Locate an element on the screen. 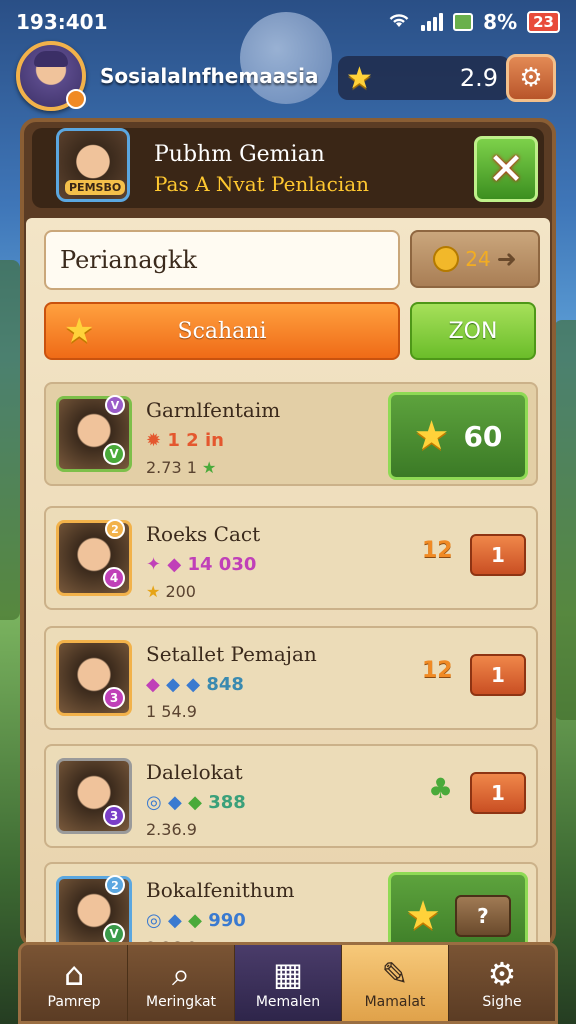 The width and height of the screenshot is (576, 1024). wifi-icon is located at coordinates (399, 22).